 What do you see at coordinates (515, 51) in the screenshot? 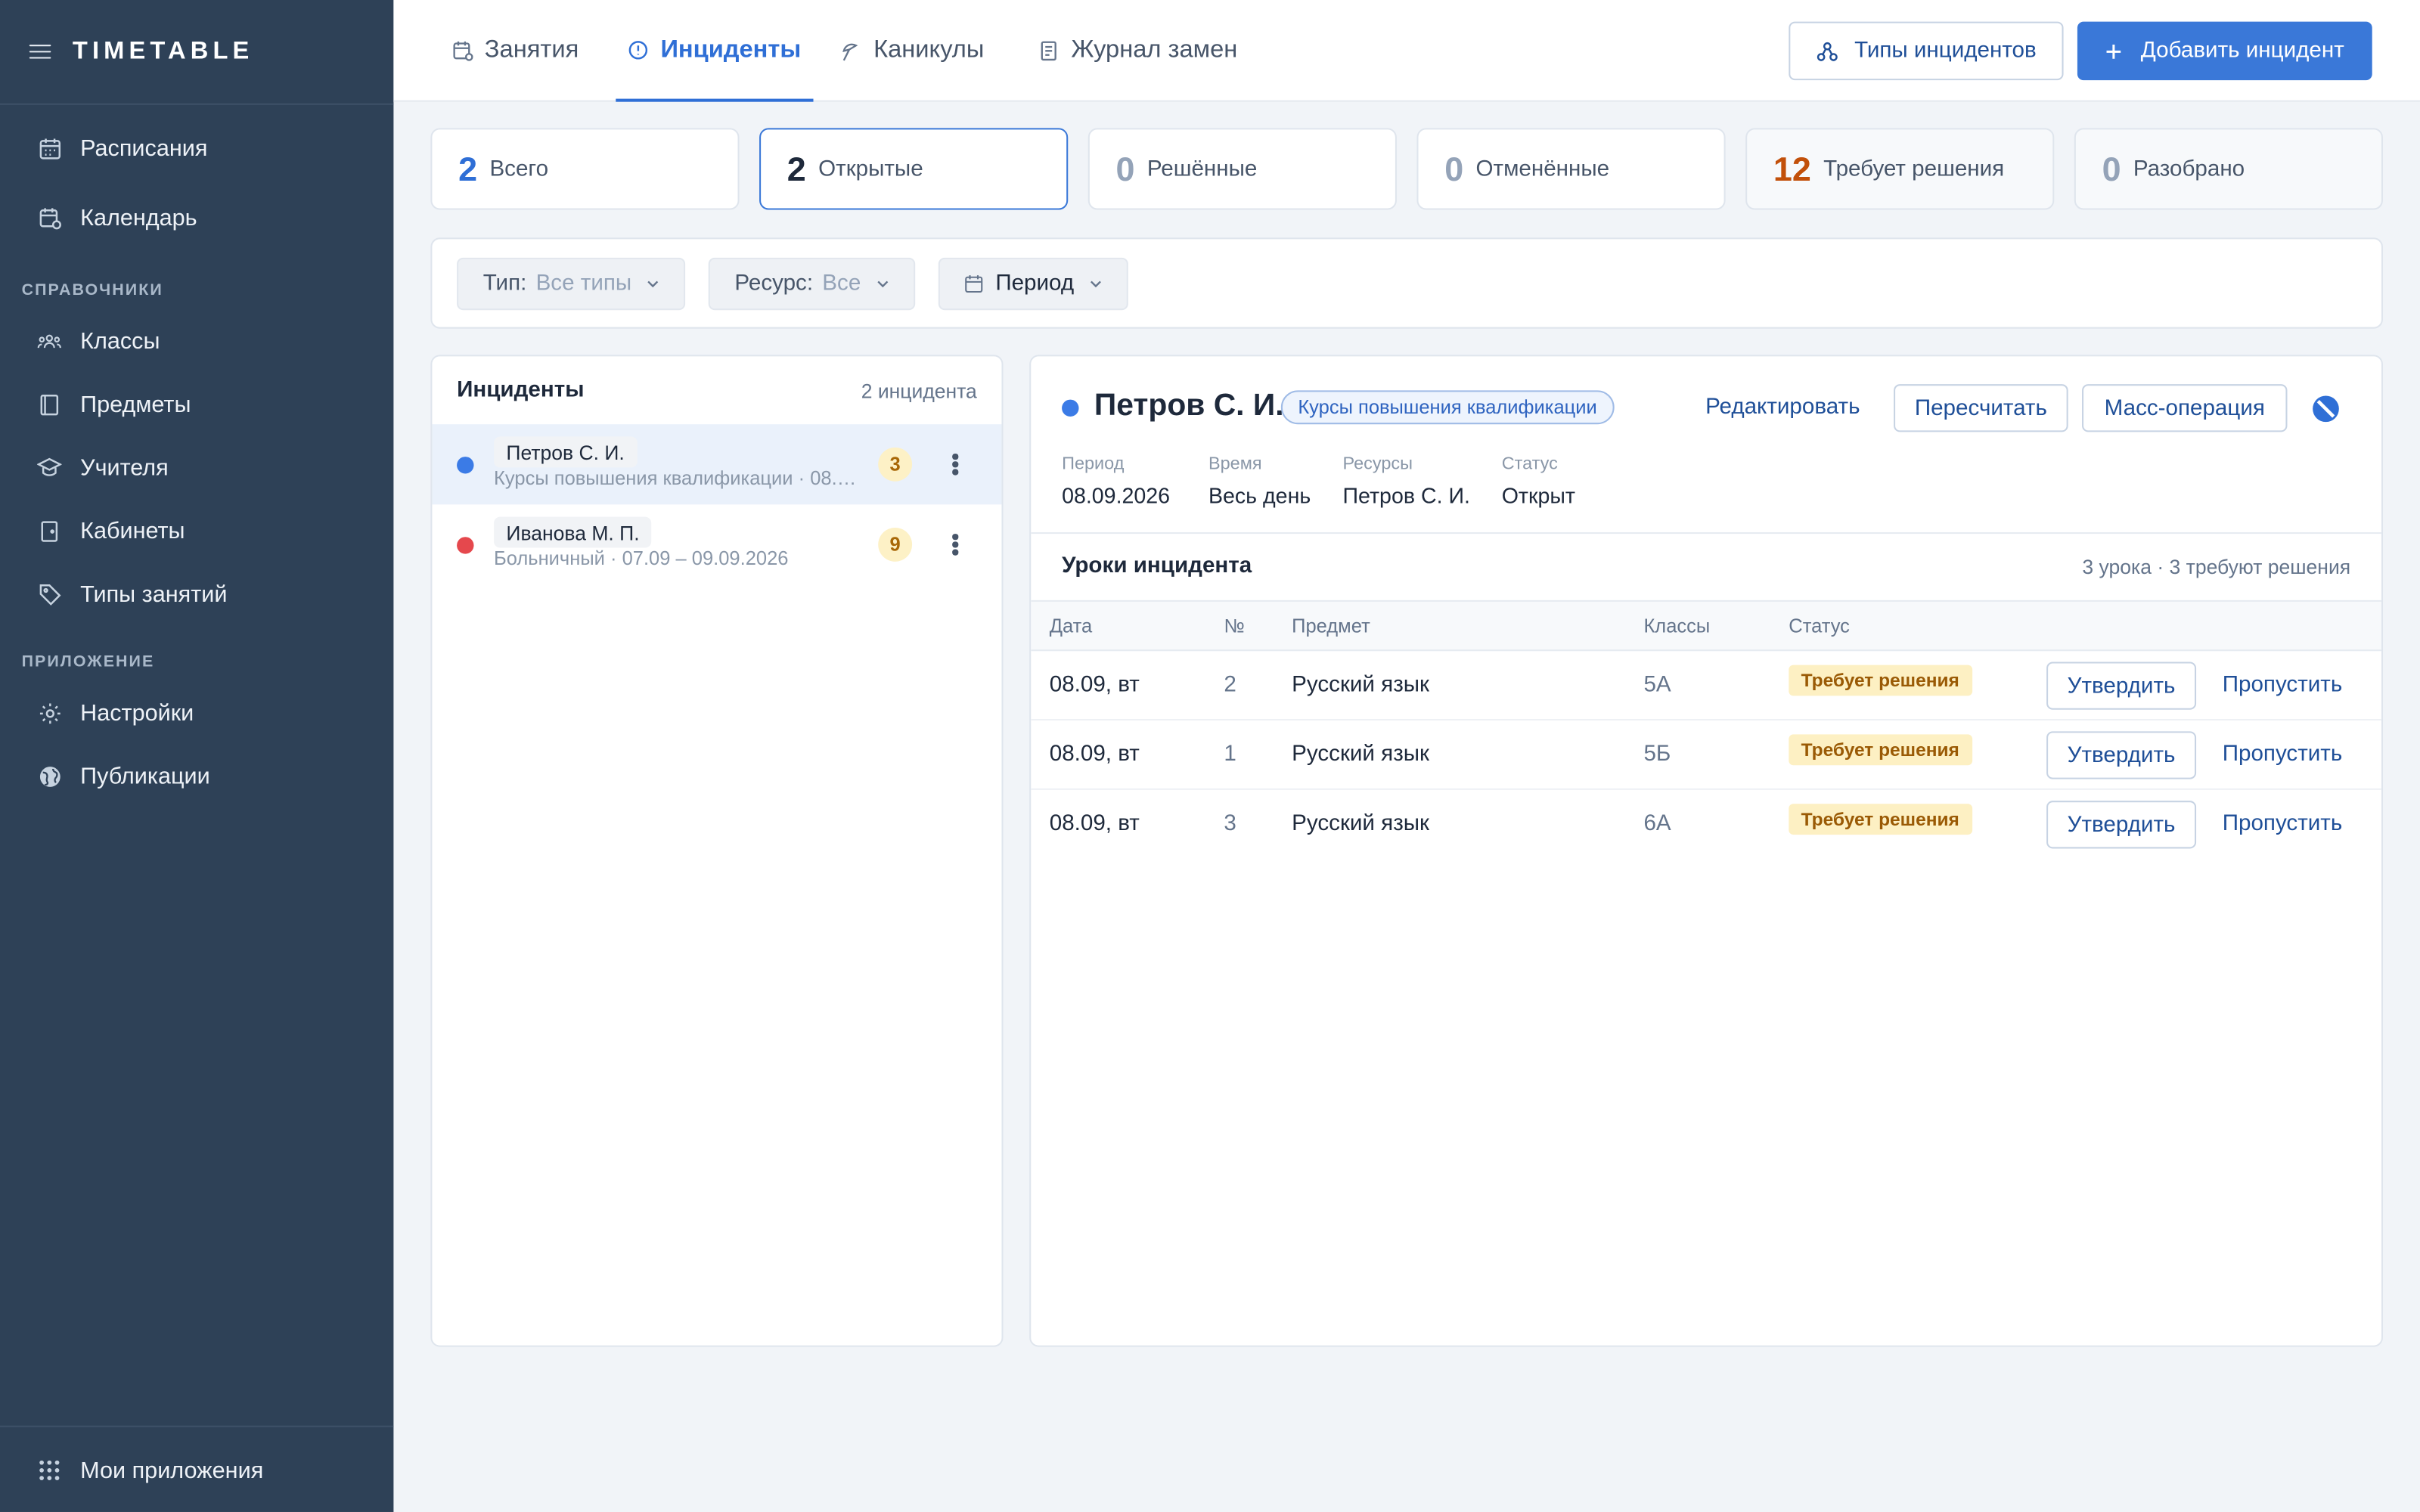
I see `tab-lessons: Занятия` at bounding box center [515, 51].